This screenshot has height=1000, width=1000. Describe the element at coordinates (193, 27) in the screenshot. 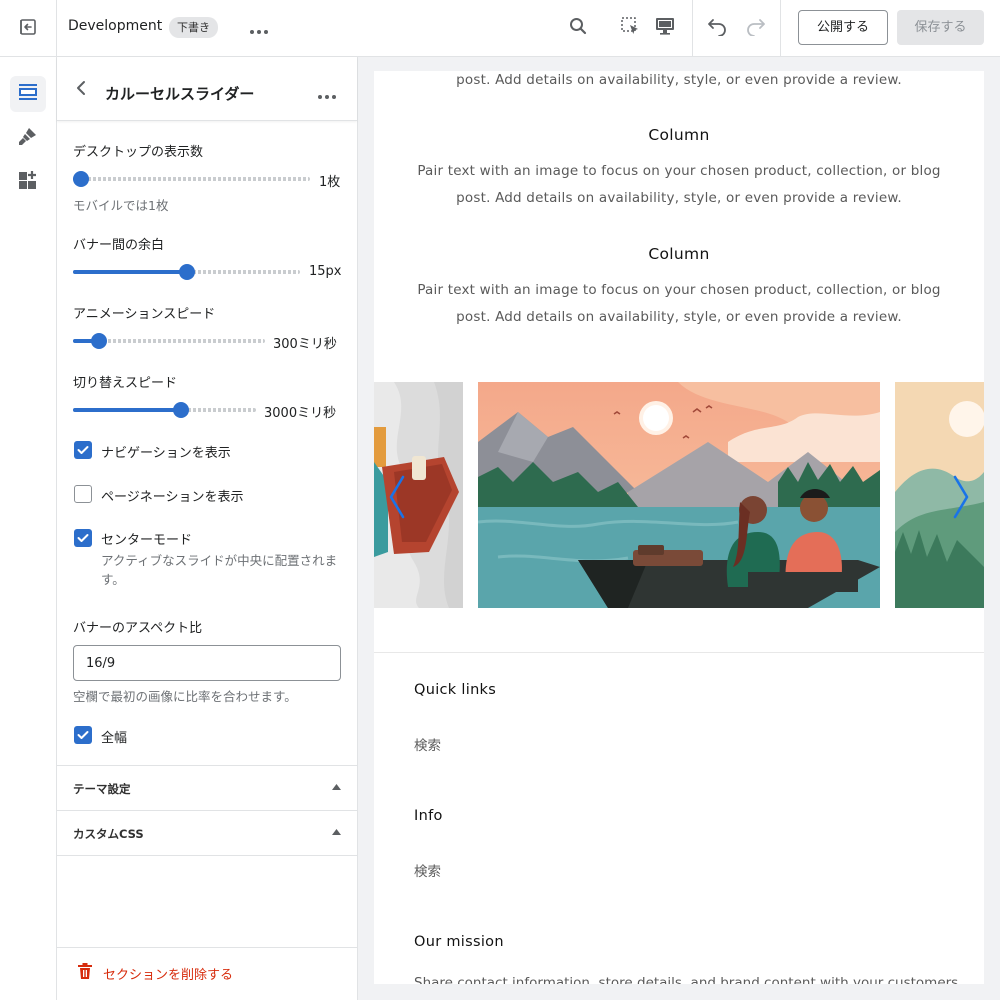

I see `status-badge: 下書き` at that location.